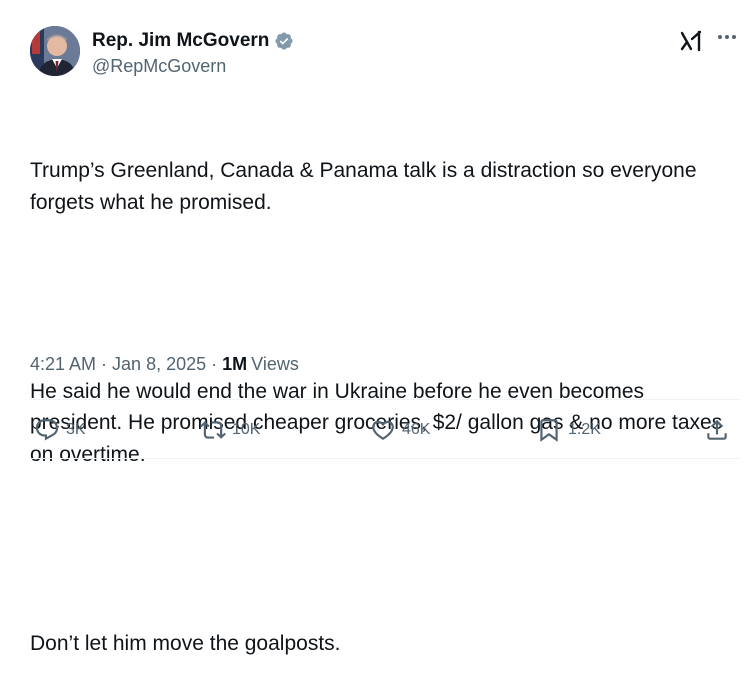 The width and height of the screenshot is (750, 691). Describe the element at coordinates (63, 364) in the screenshot. I see `tweet-time: 4:21 AM` at that location.